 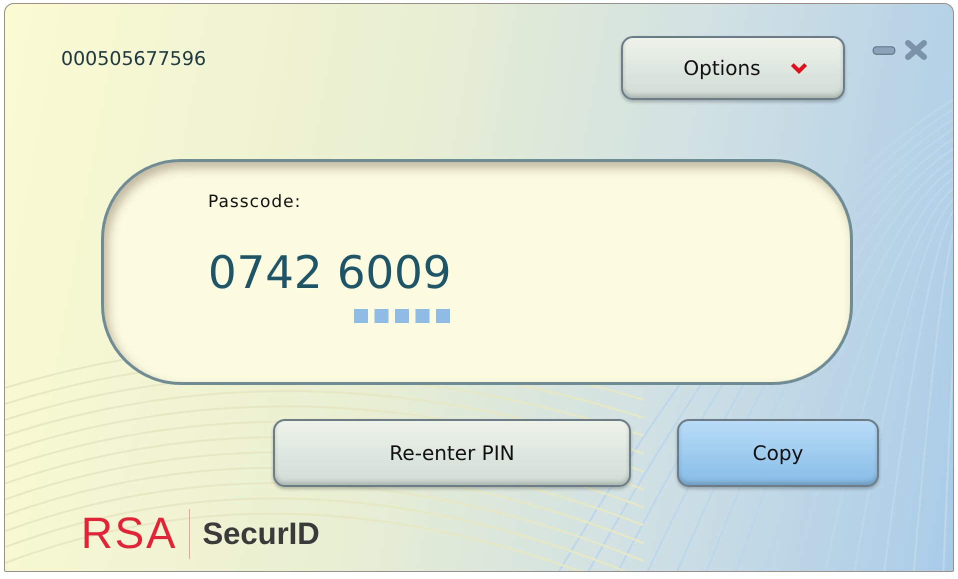 I want to click on copy-button: Copy, so click(x=778, y=453).